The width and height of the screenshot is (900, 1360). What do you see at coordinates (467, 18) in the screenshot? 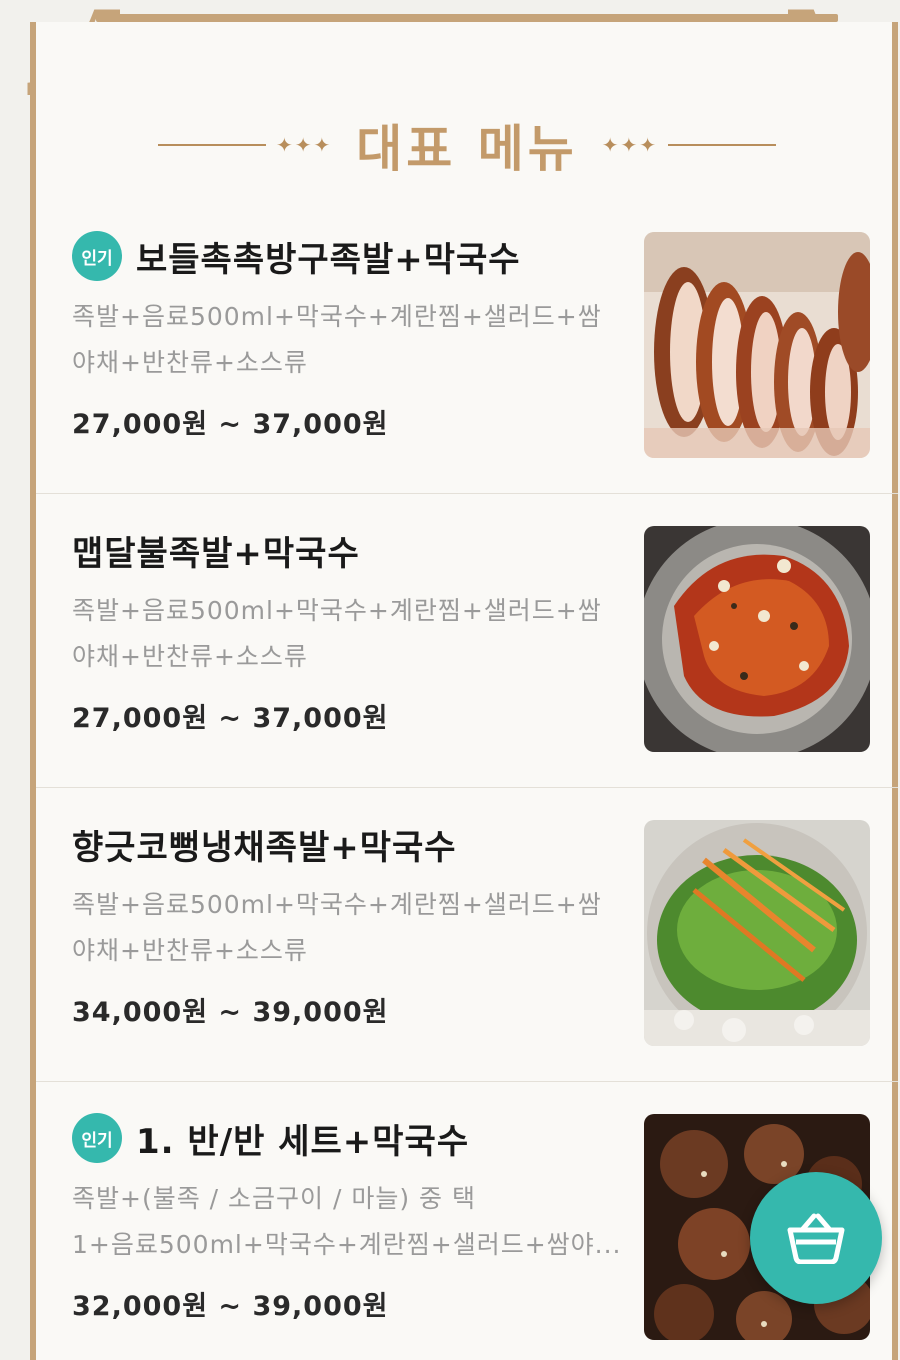
I see `panel-top-border` at bounding box center [467, 18].